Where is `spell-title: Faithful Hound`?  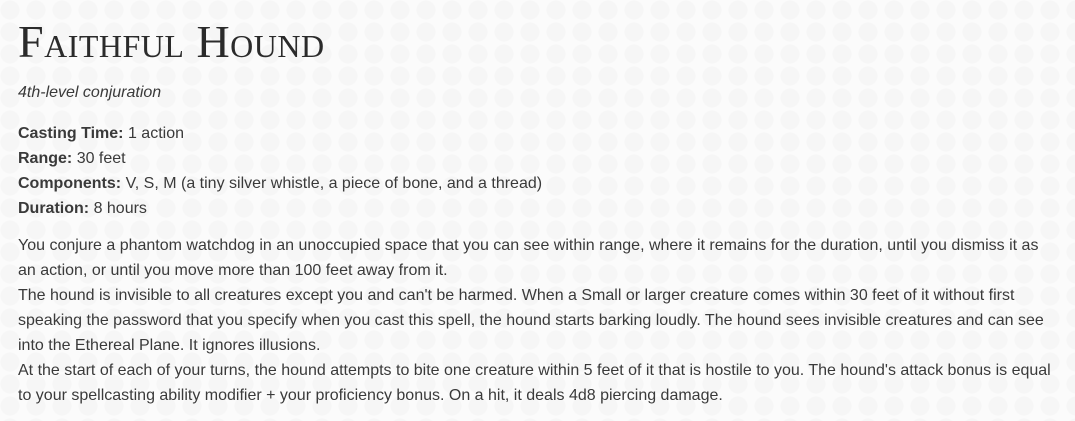 spell-title: Faithful Hound is located at coordinates (171, 41).